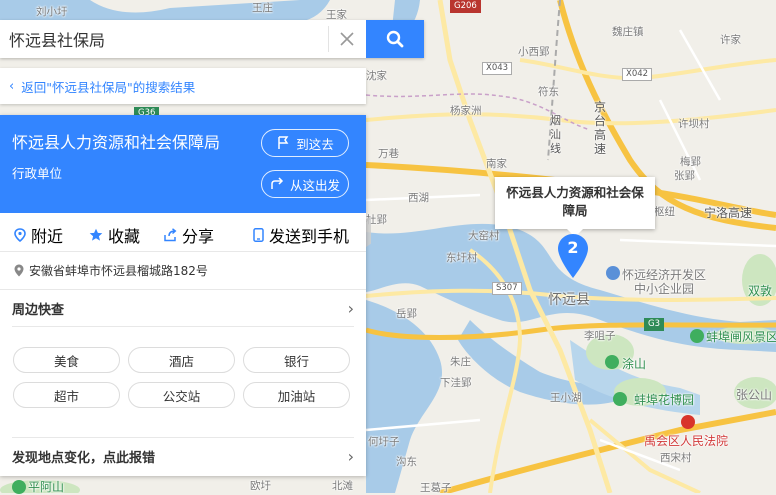 Image resolution: width=776 pixels, height=495 pixels. I want to click on route-to-button: 到这去, so click(305, 143).